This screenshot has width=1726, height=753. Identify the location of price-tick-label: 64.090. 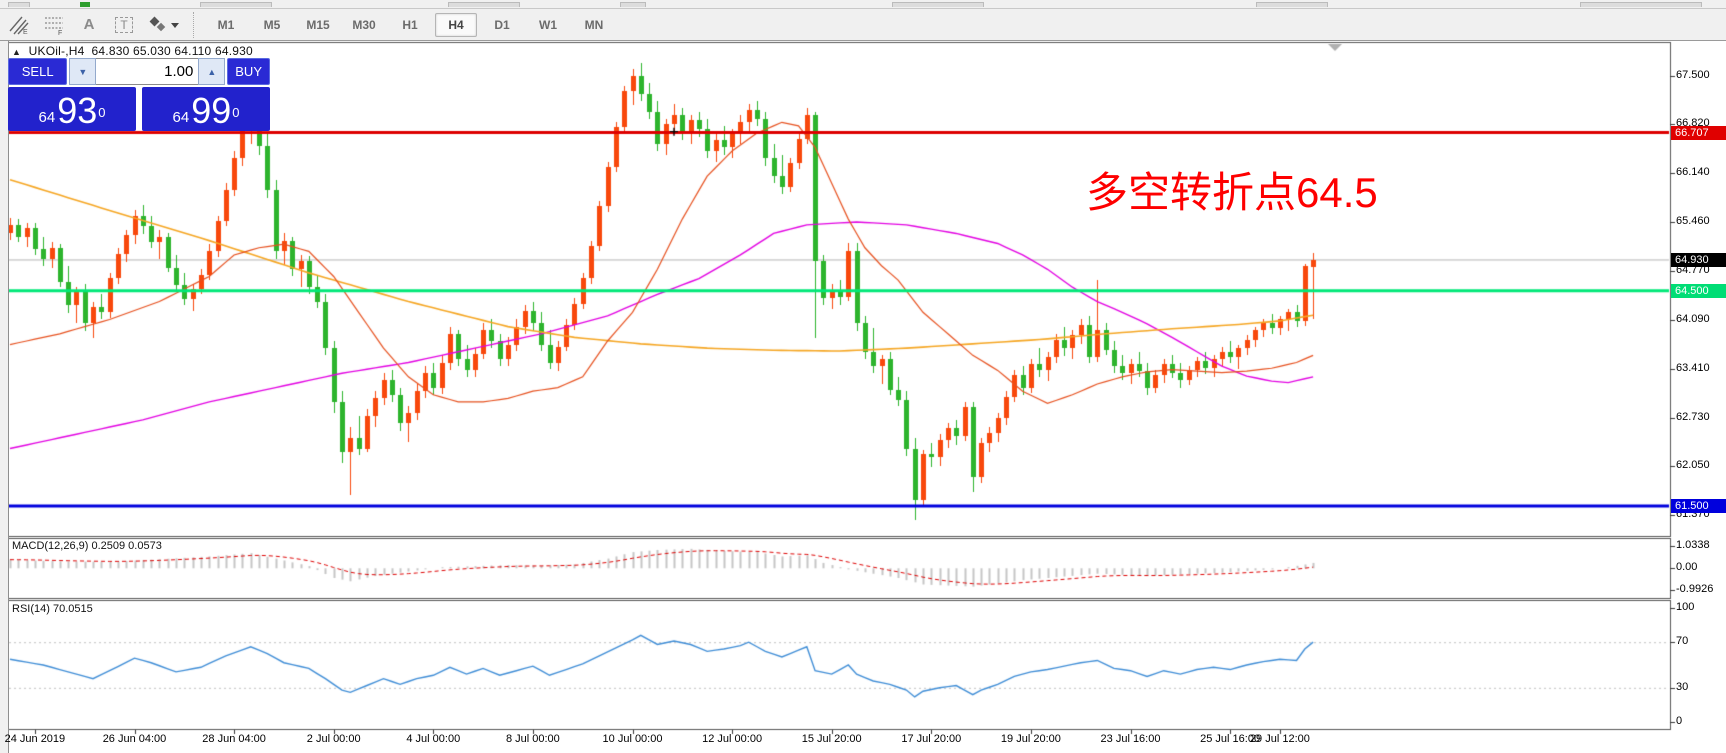
(1693, 319).